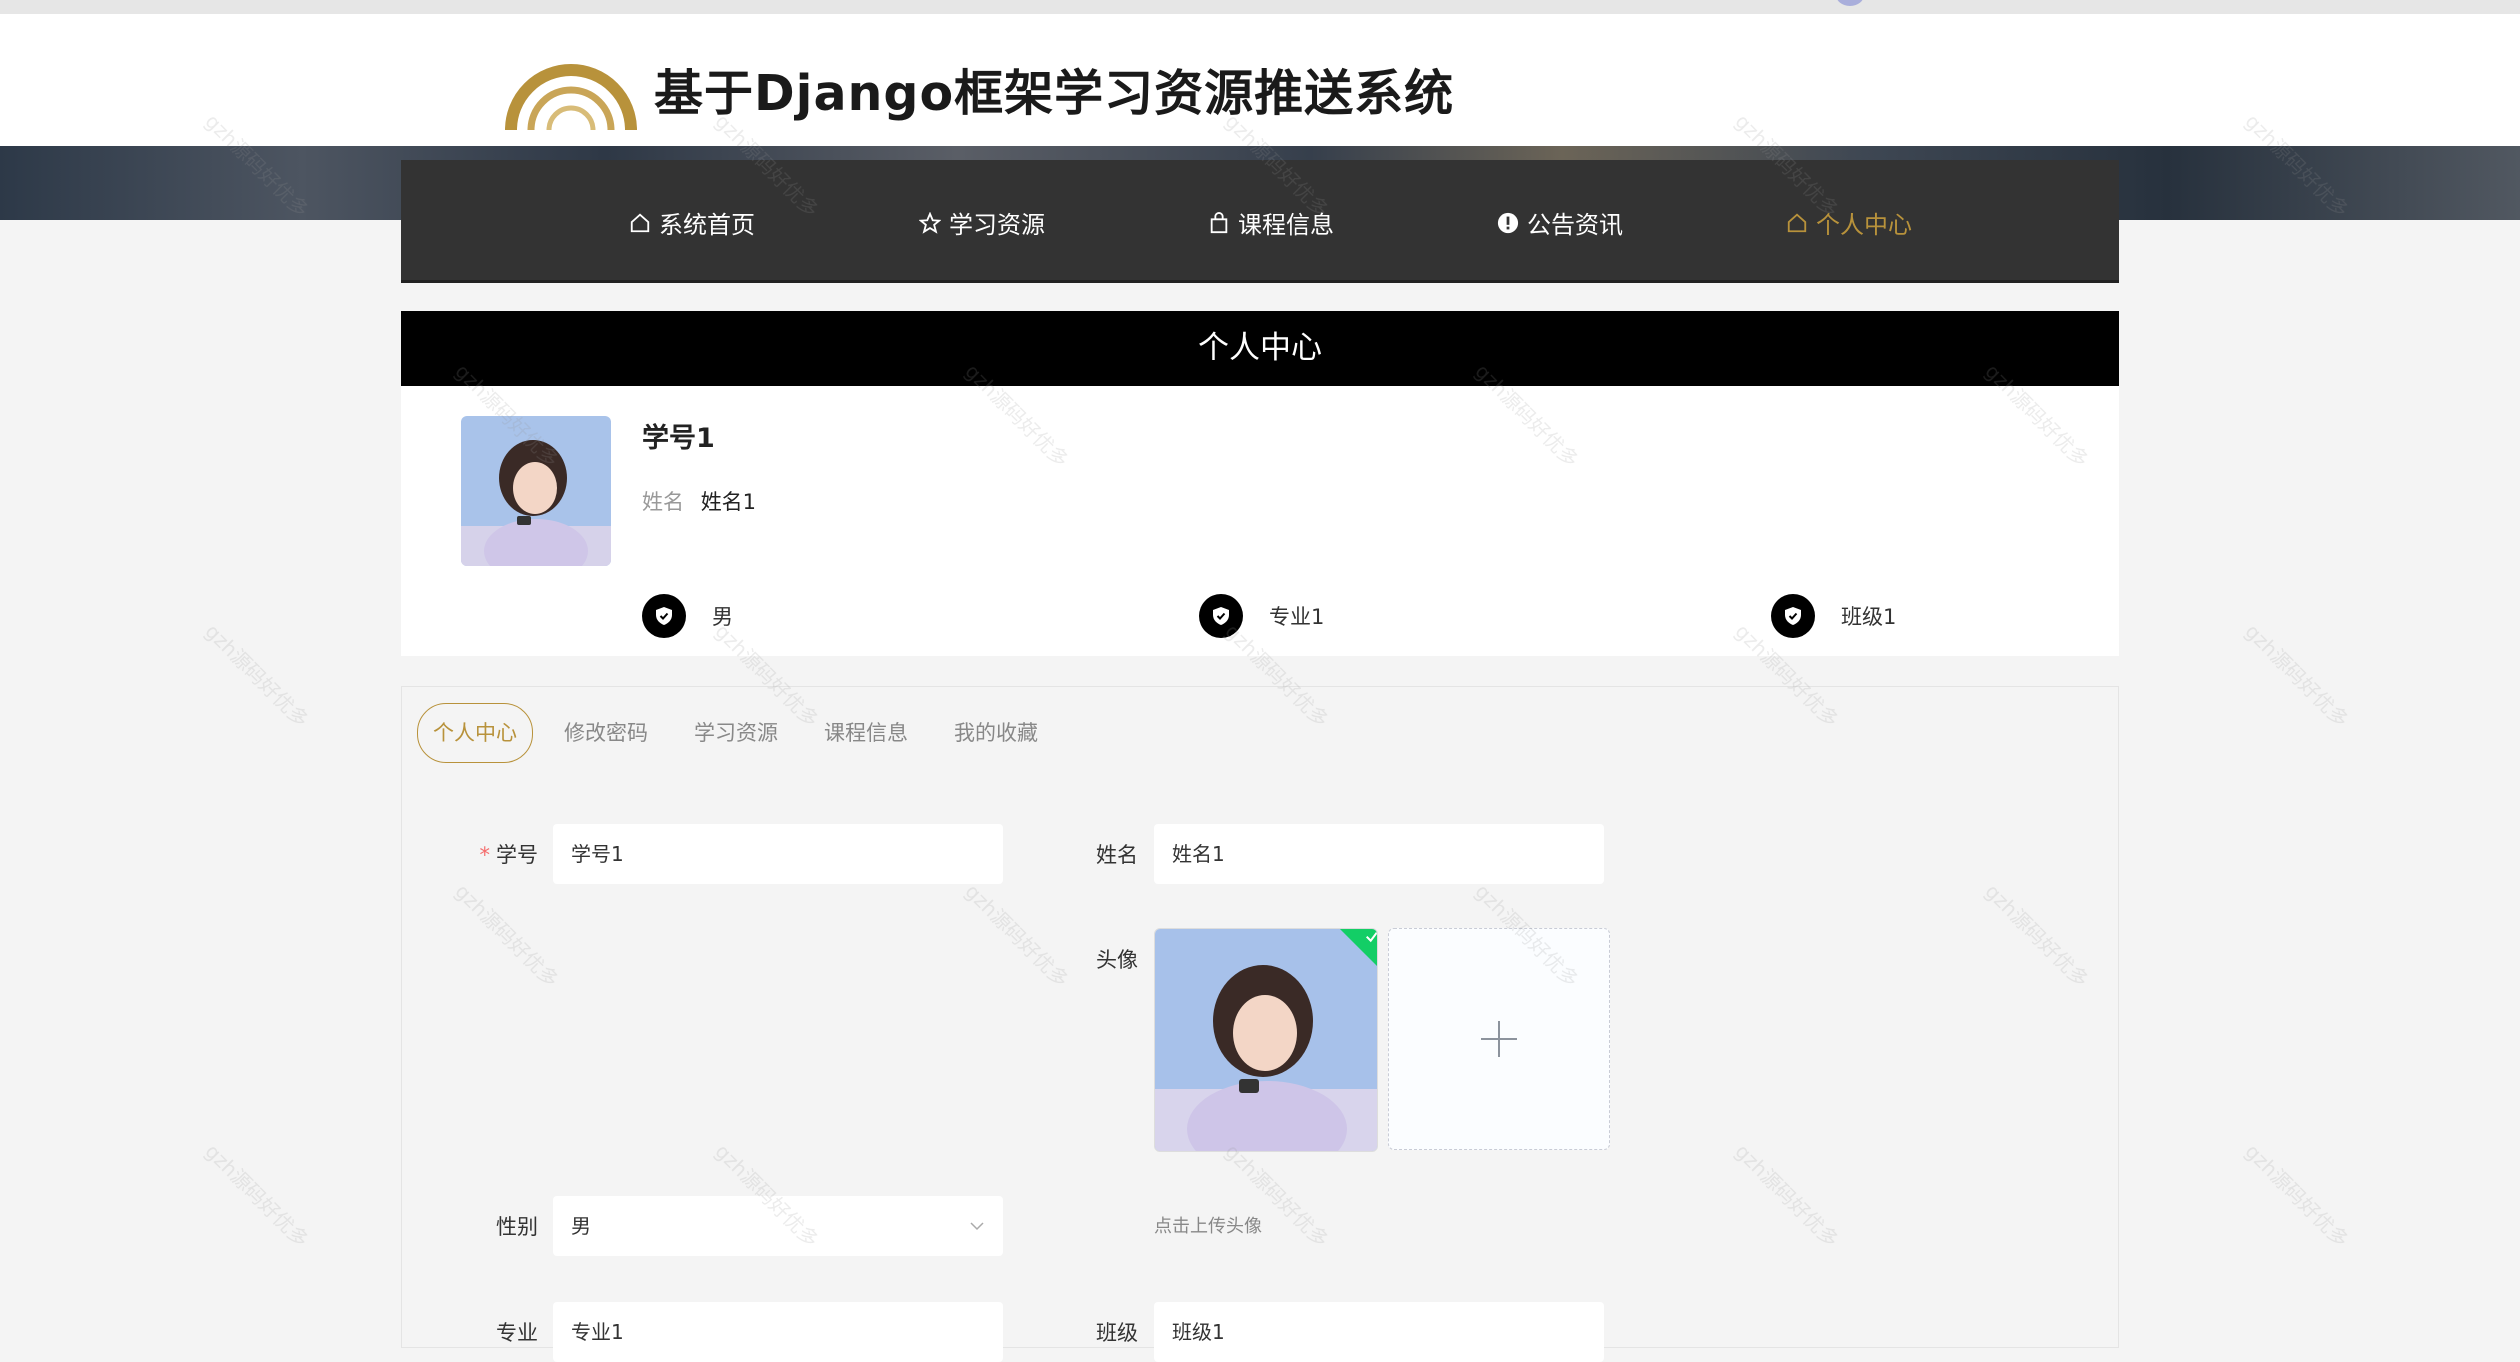  What do you see at coordinates (997, 225) in the screenshot?
I see `nav-resources-label: 学习资源` at bounding box center [997, 225].